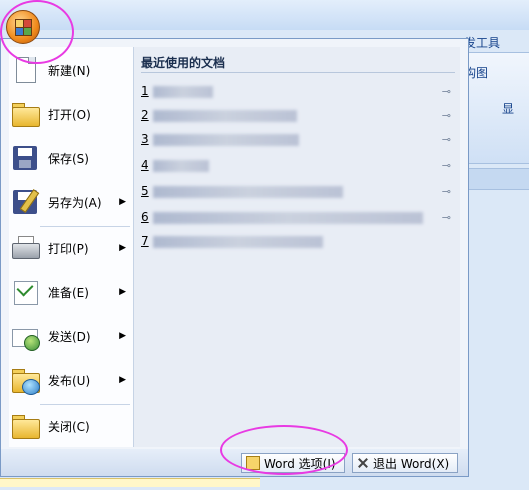  Describe the element at coordinates (145, 91) in the screenshot. I see `recent-document-number: 1` at that location.